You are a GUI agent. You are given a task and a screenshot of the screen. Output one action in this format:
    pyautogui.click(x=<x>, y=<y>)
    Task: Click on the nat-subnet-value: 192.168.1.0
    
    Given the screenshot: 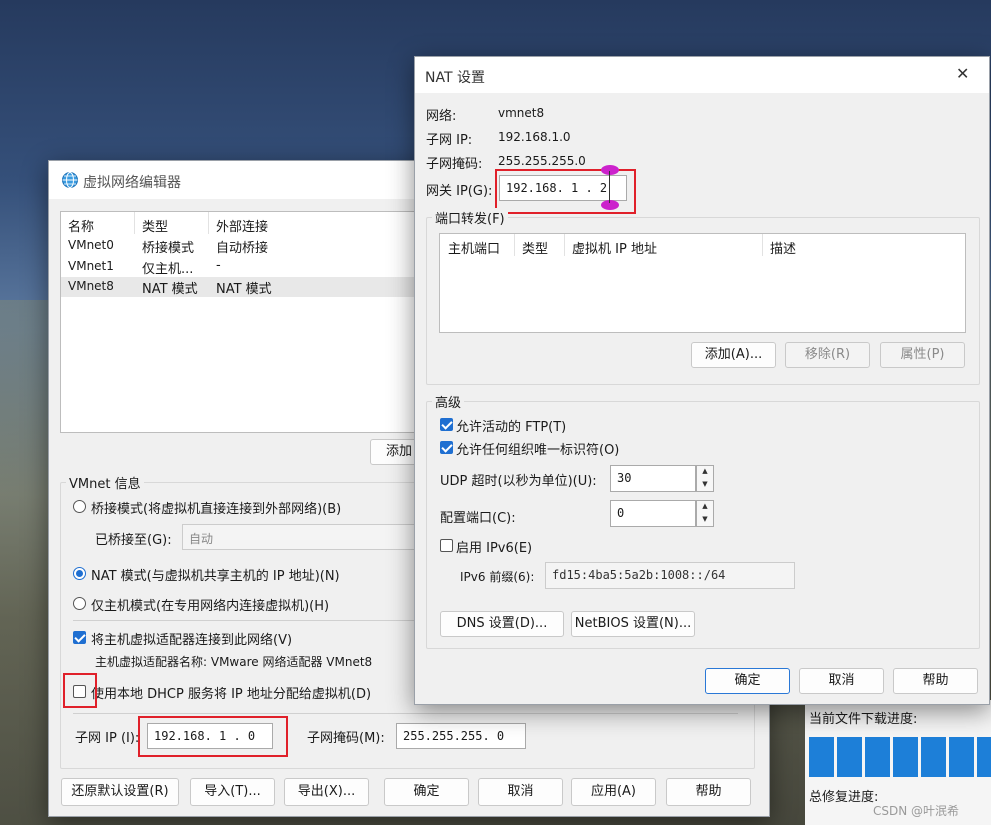 What is the action you would take?
    pyautogui.click(x=534, y=137)
    